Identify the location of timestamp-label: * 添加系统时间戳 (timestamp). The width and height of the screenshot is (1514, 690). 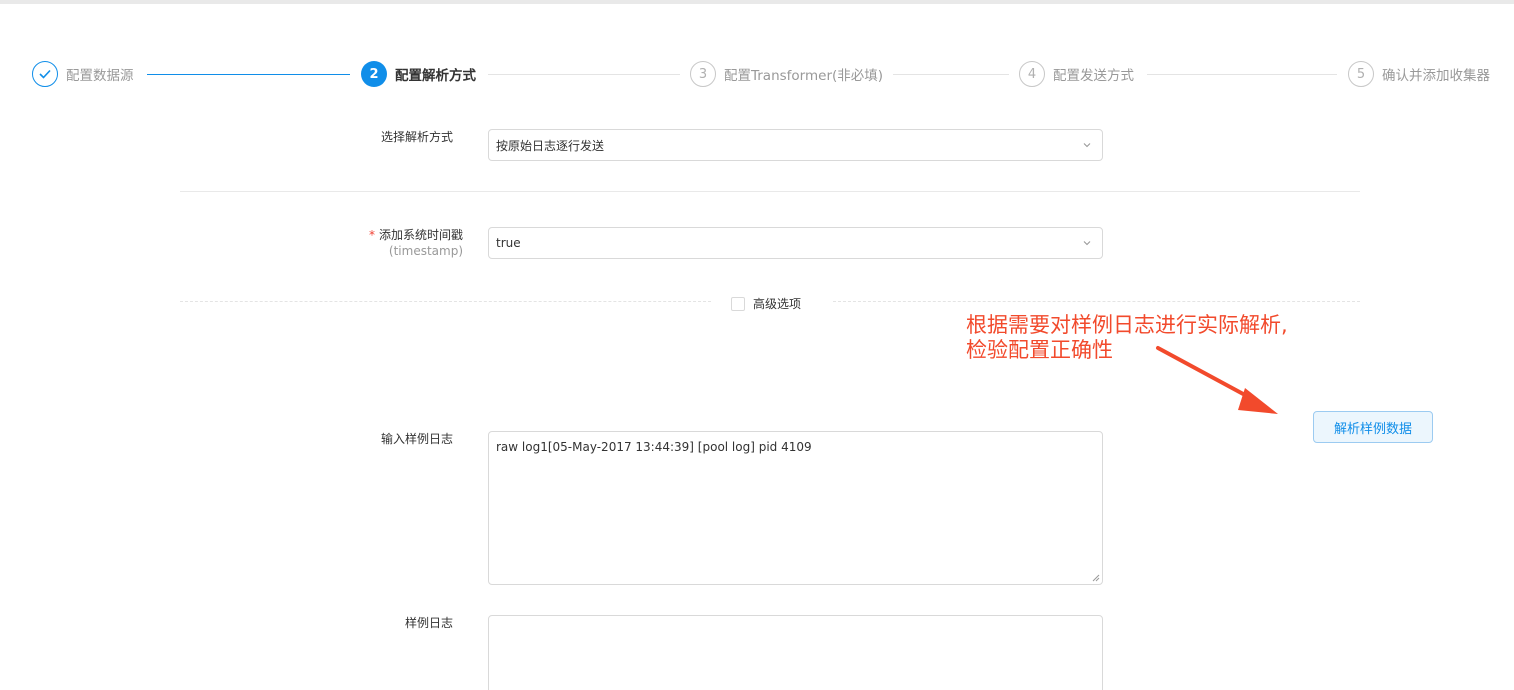
(323, 243).